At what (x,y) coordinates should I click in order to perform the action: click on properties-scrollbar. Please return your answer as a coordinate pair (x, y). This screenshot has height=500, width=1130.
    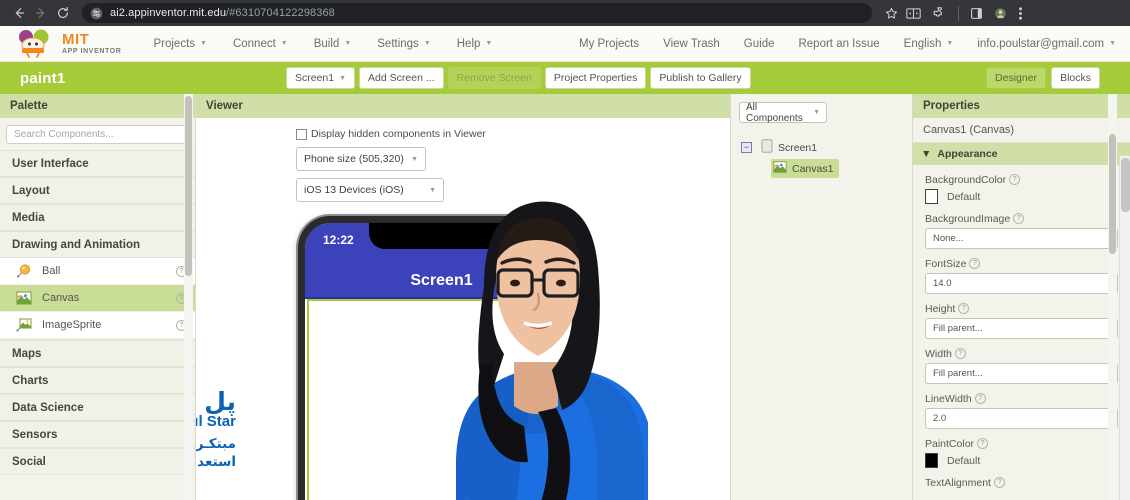
    Looking at the image, I should click on (1112, 297).